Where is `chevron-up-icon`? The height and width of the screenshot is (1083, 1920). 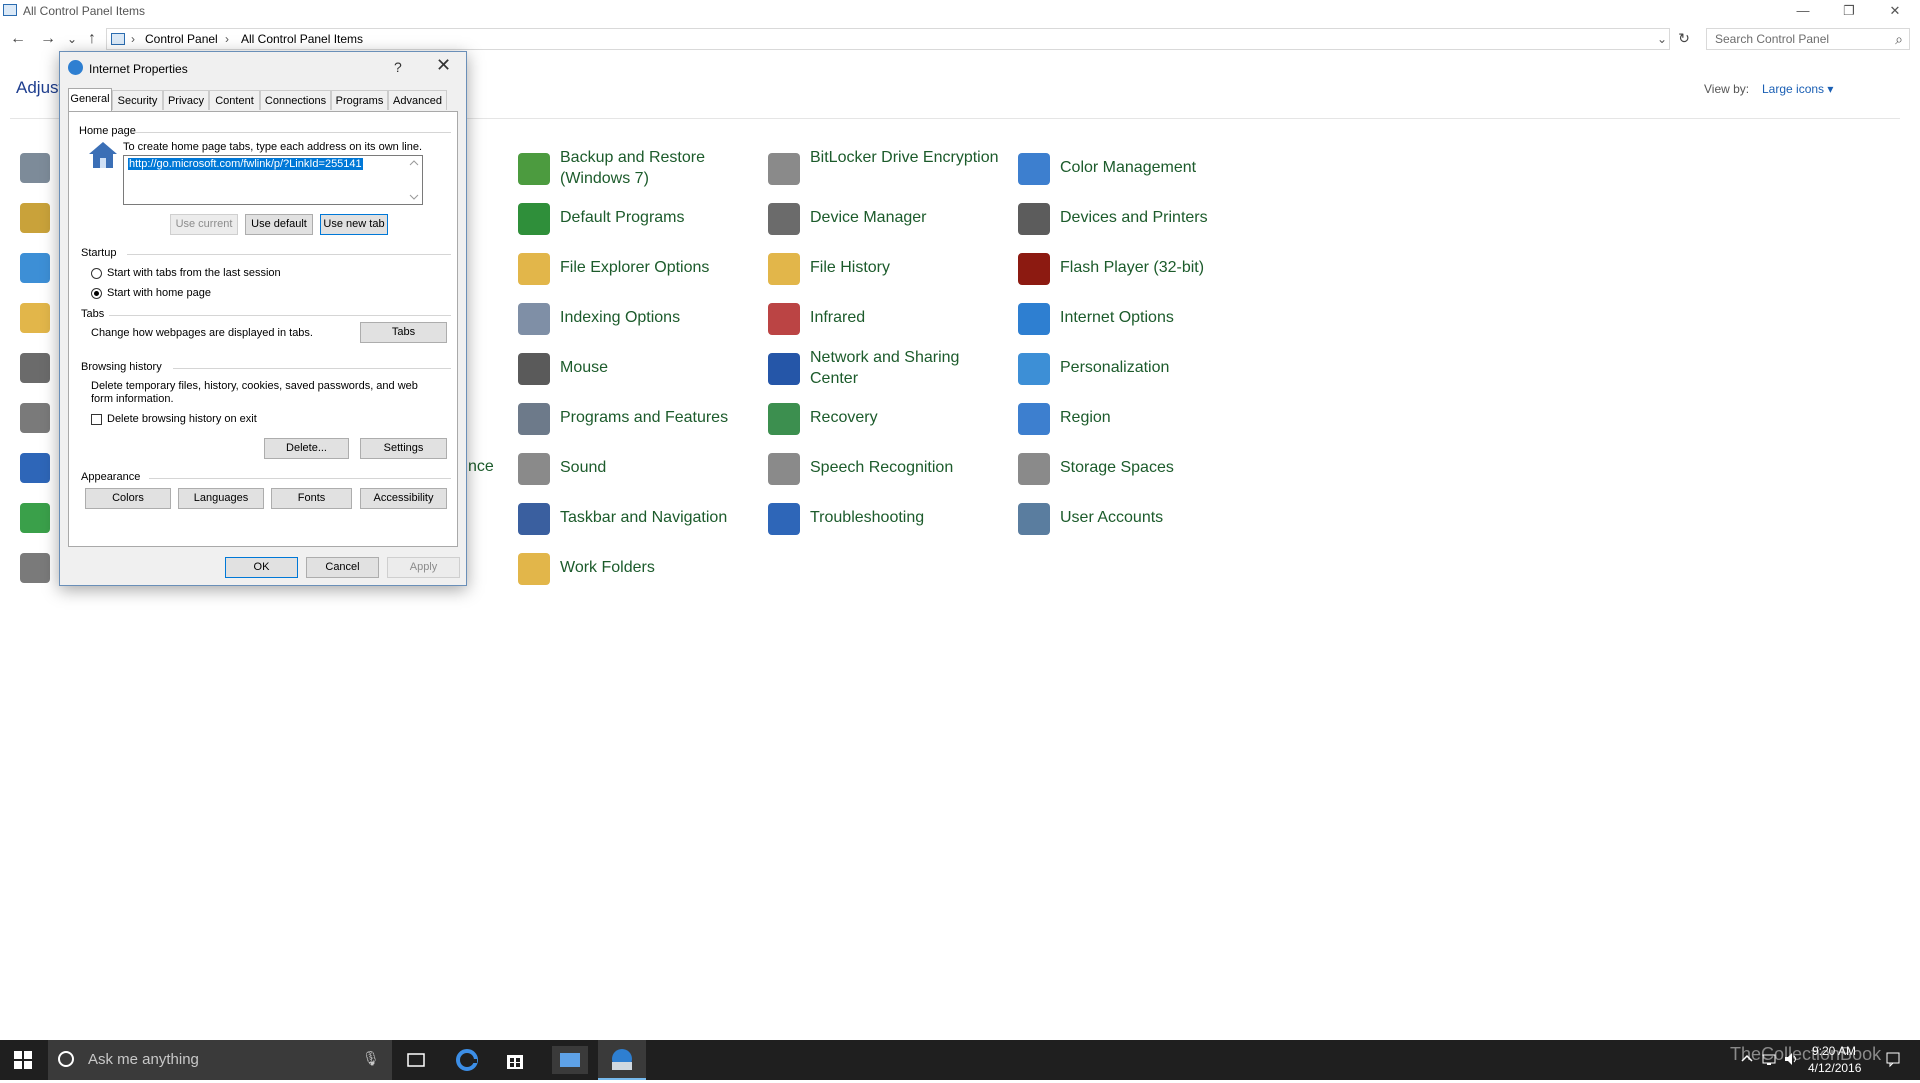 chevron-up-icon is located at coordinates (1747, 1059).